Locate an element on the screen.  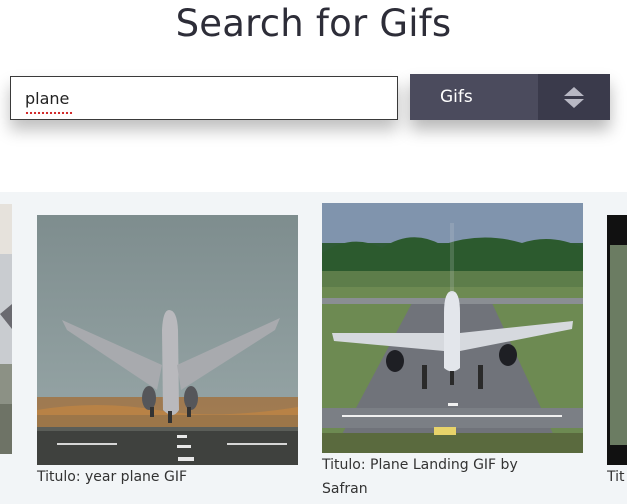
result-caption: Titulo: year plane GIF is located at coordinates (112, 477).